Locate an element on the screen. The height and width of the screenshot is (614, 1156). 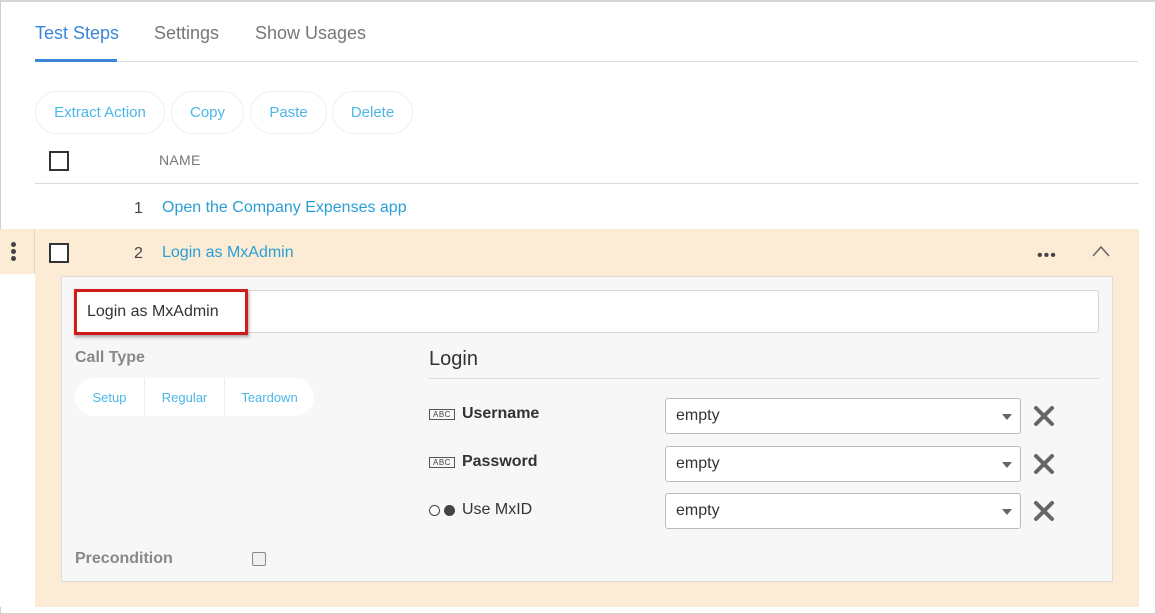
precondition-label: Precondition is located at coordinates (124, 558).